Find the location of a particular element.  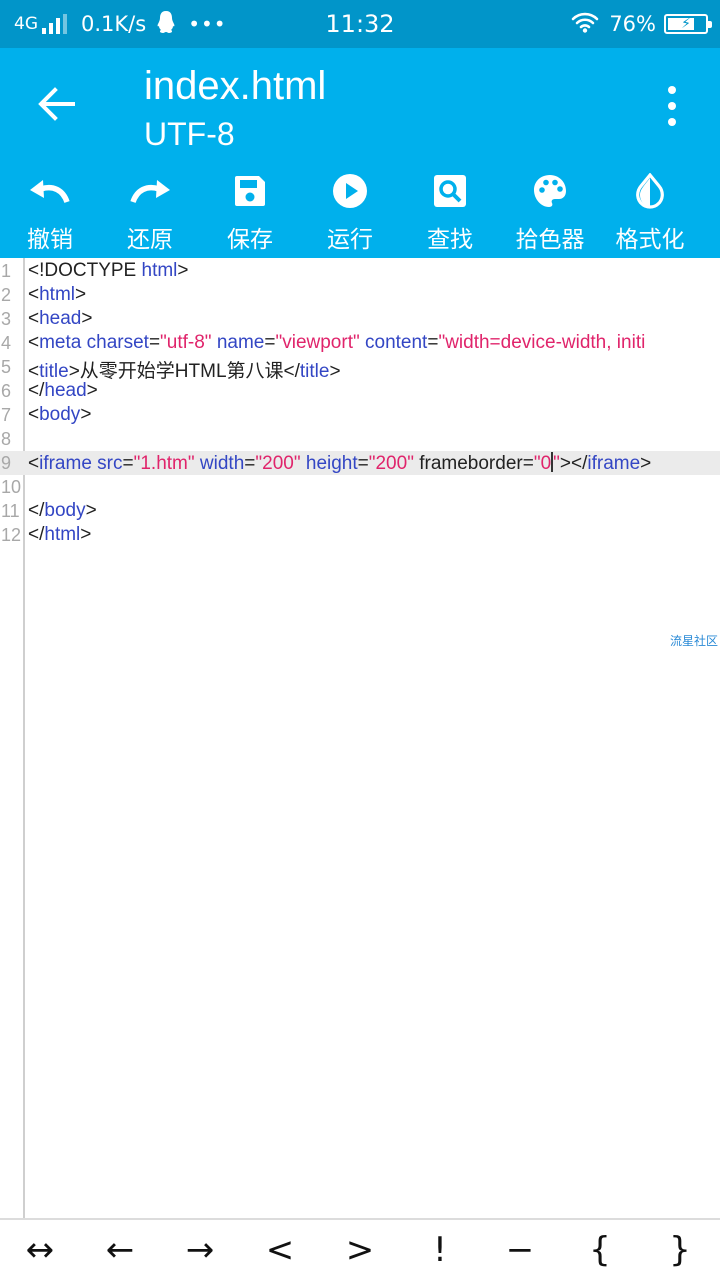

code-line: 5 <title>从零开始学HTML第八课</title> is located at coordinates (360, 368).